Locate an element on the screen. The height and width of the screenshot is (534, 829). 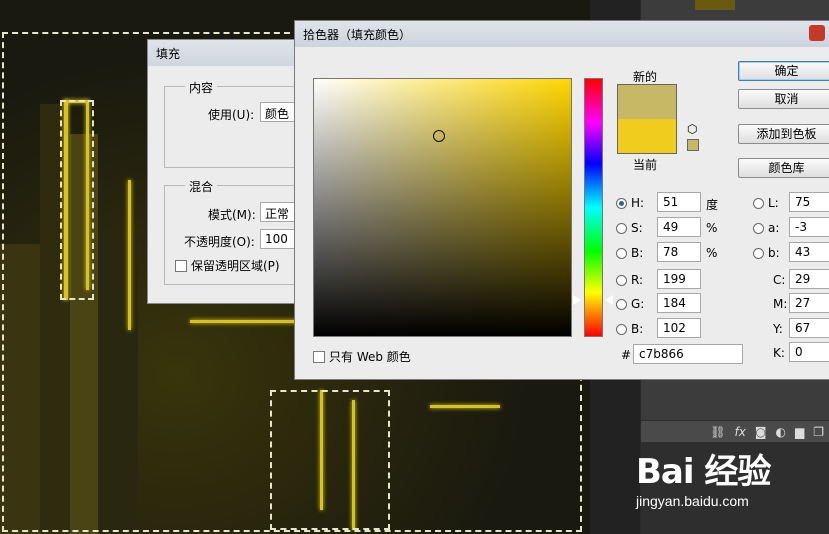
b-lab-radio is located at coordinates (758, 253).